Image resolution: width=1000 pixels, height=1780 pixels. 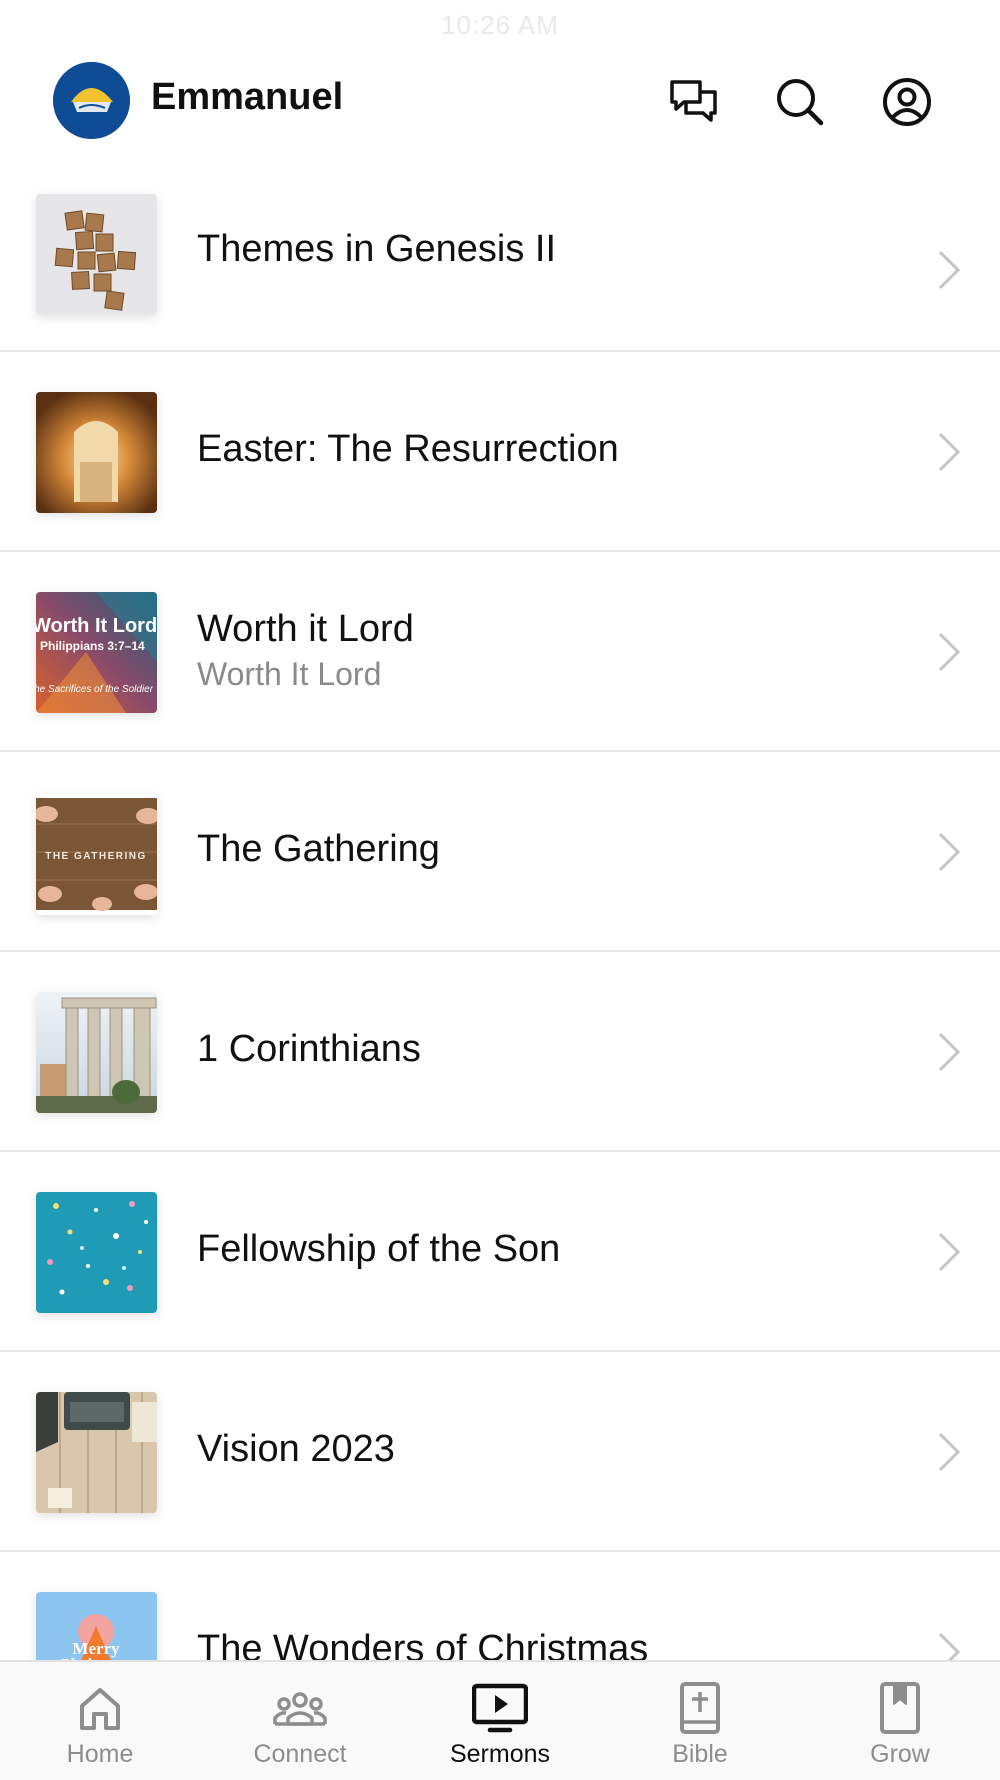 I want to click on thumb-text: THE GATHERING, so click(x=96, y=856).